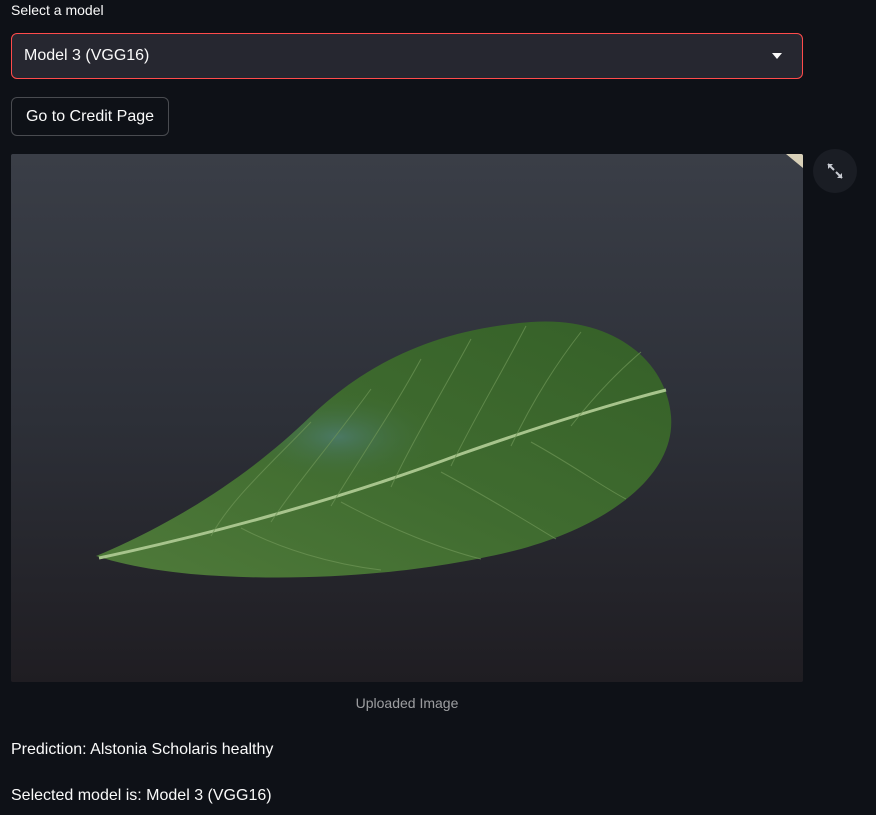 This screenshot has width=876, height=815. Describe the element at coordinates (87, 55) in the screenshot. I see `model-select-value: Model 3 (VGG16)` at that location.